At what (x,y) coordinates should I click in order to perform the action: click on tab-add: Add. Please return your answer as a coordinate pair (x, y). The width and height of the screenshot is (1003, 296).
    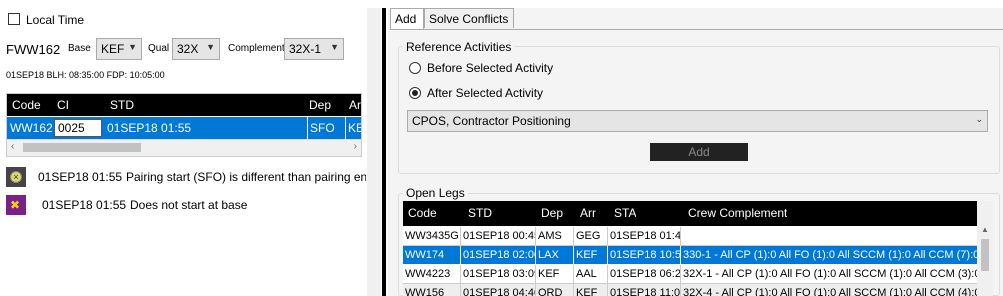
    Looking at the image, I should click on (407, 19).